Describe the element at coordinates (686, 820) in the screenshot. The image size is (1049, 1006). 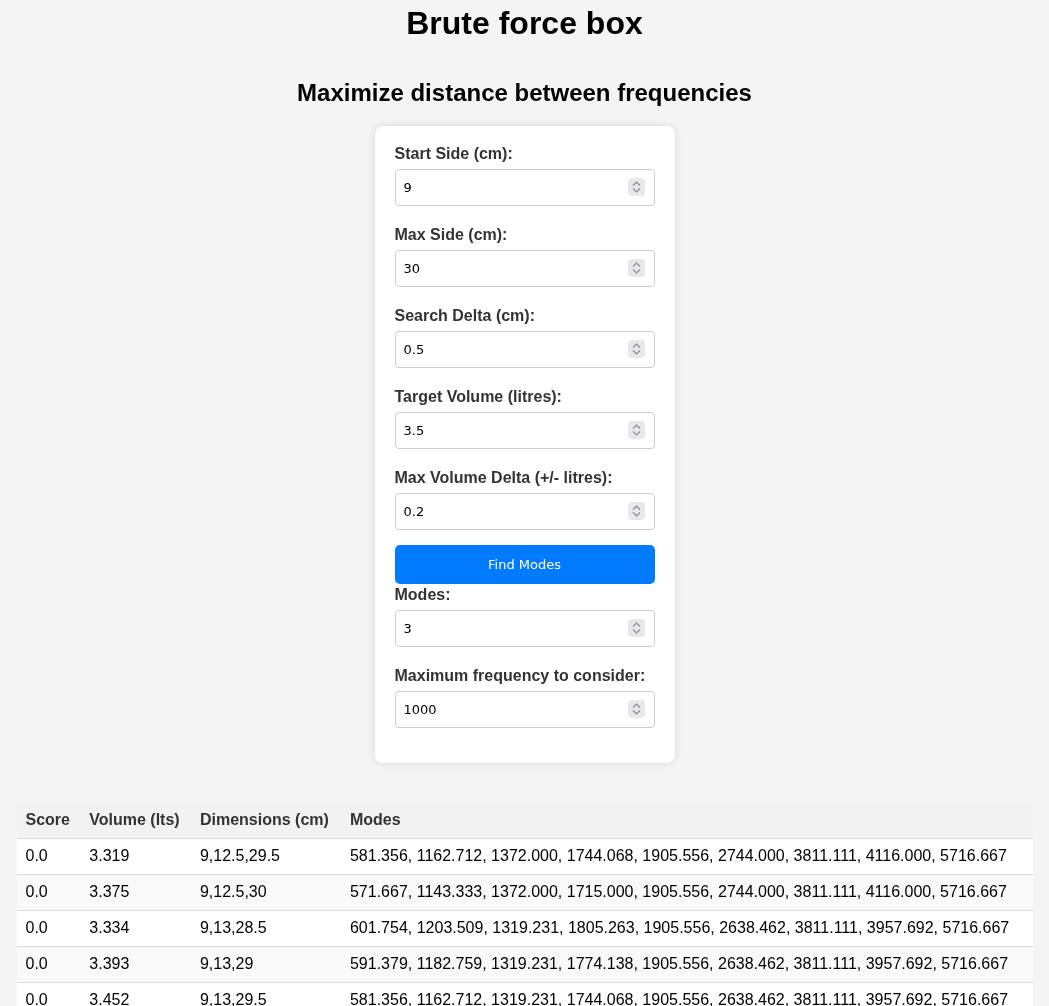
I see `column-header: Modes` at that location.